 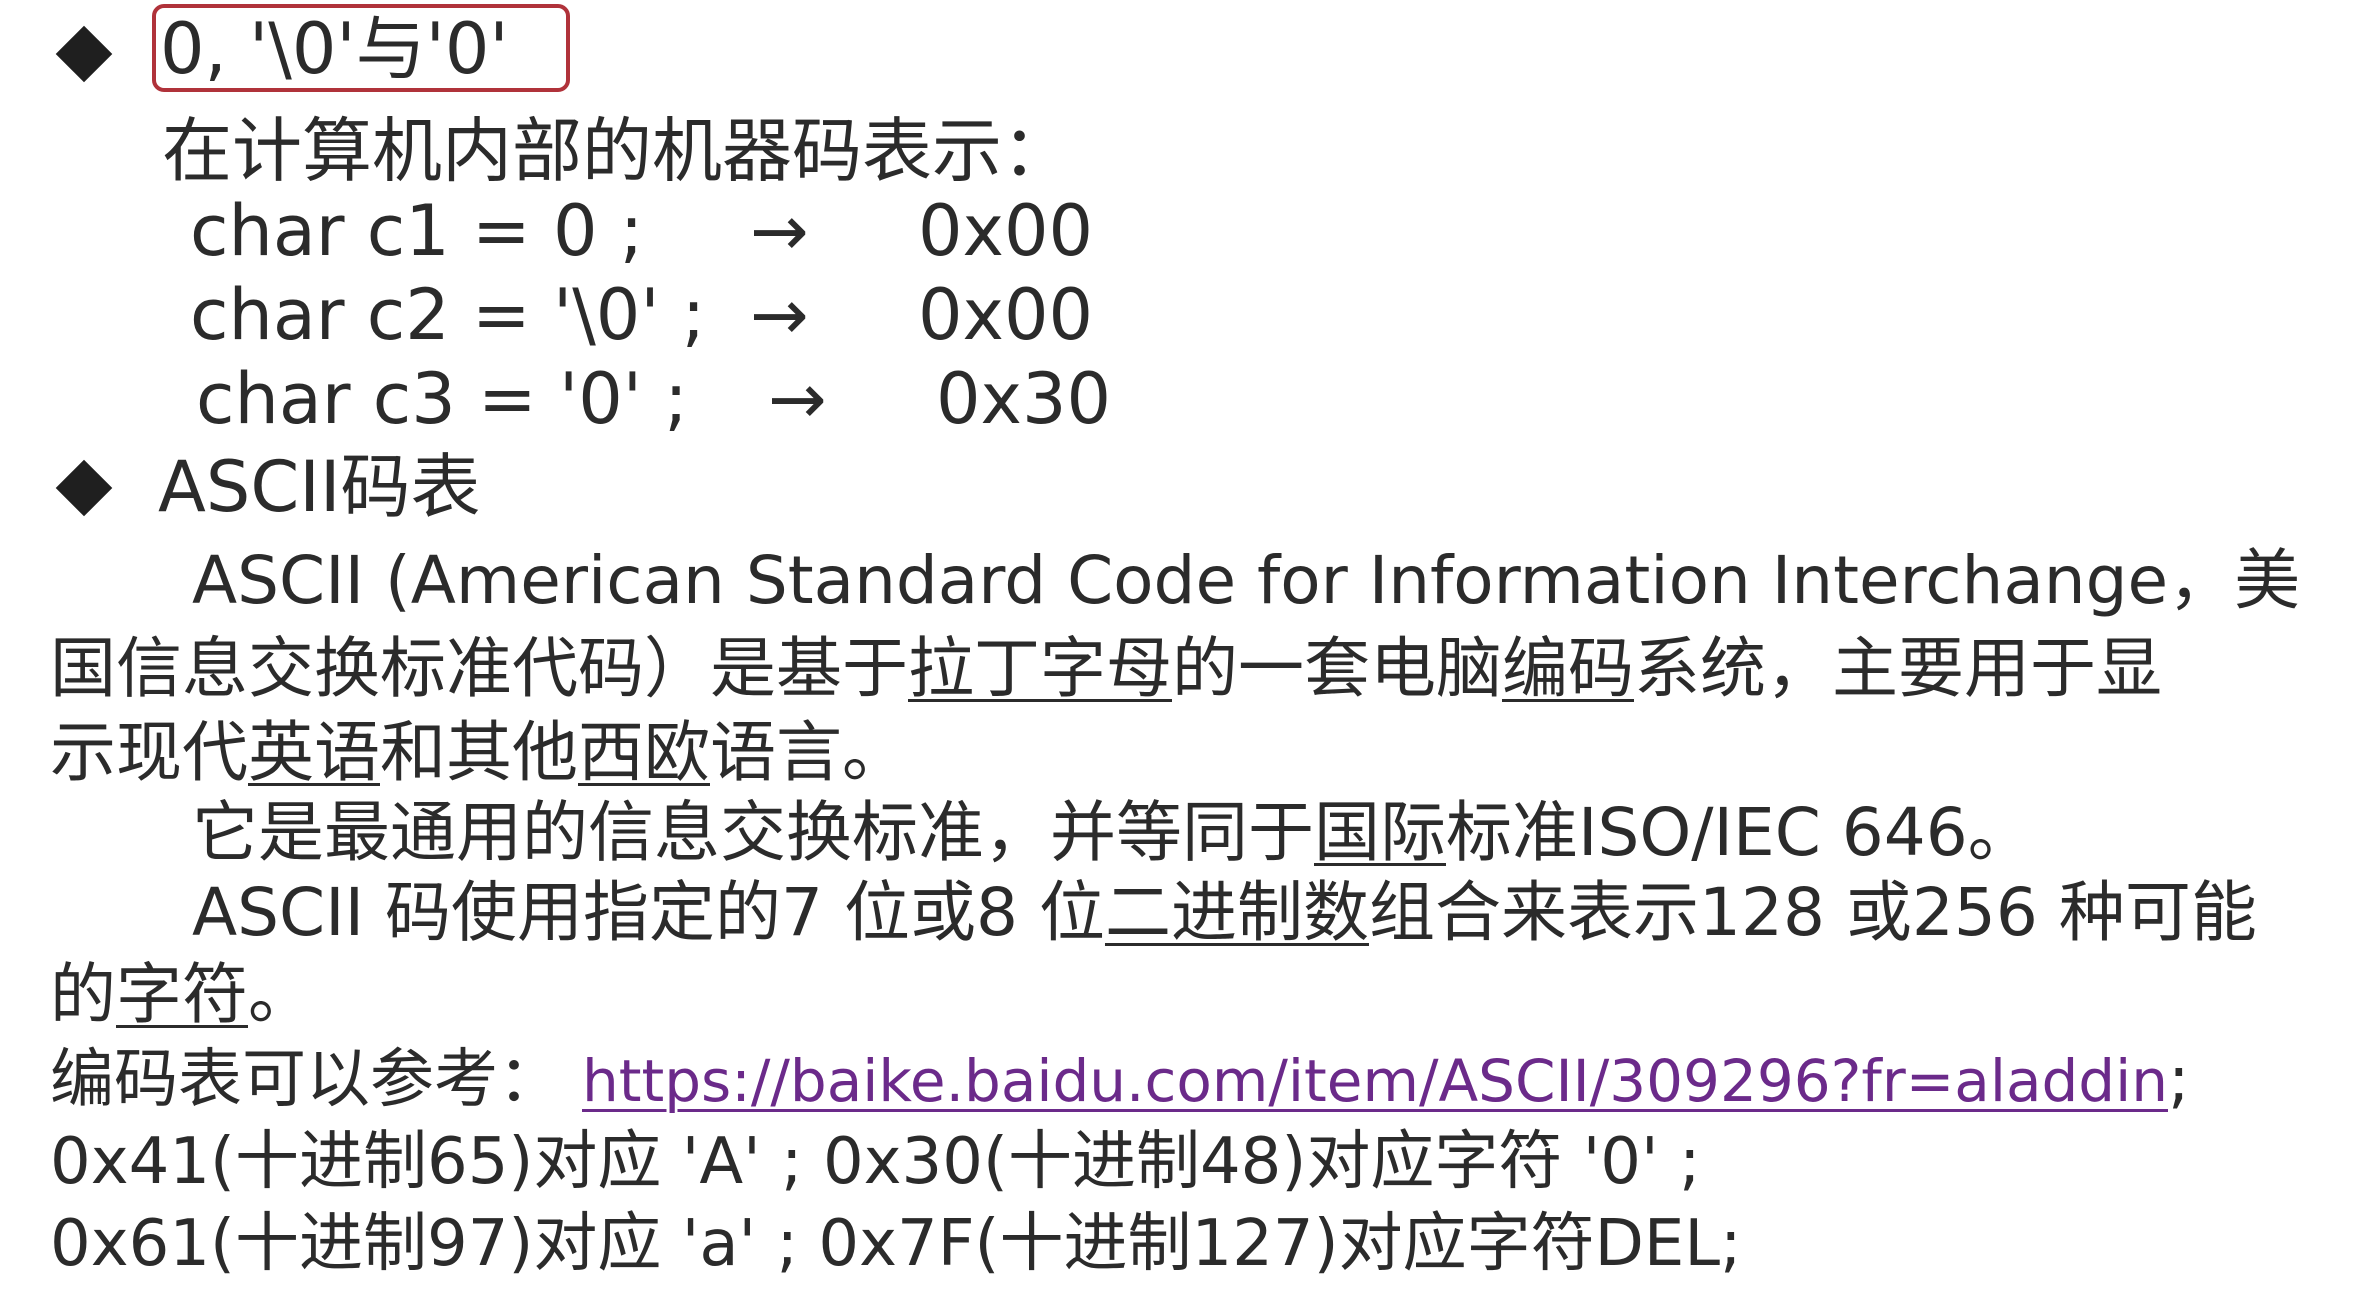 I want to click on code-row-2: char c2 = '\0' ;, so click(x=448, y=315).